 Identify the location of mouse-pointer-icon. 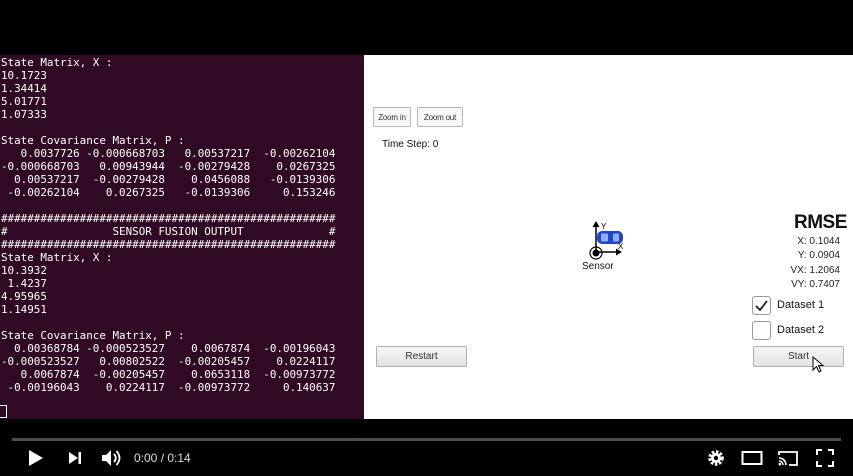
(818, 364).